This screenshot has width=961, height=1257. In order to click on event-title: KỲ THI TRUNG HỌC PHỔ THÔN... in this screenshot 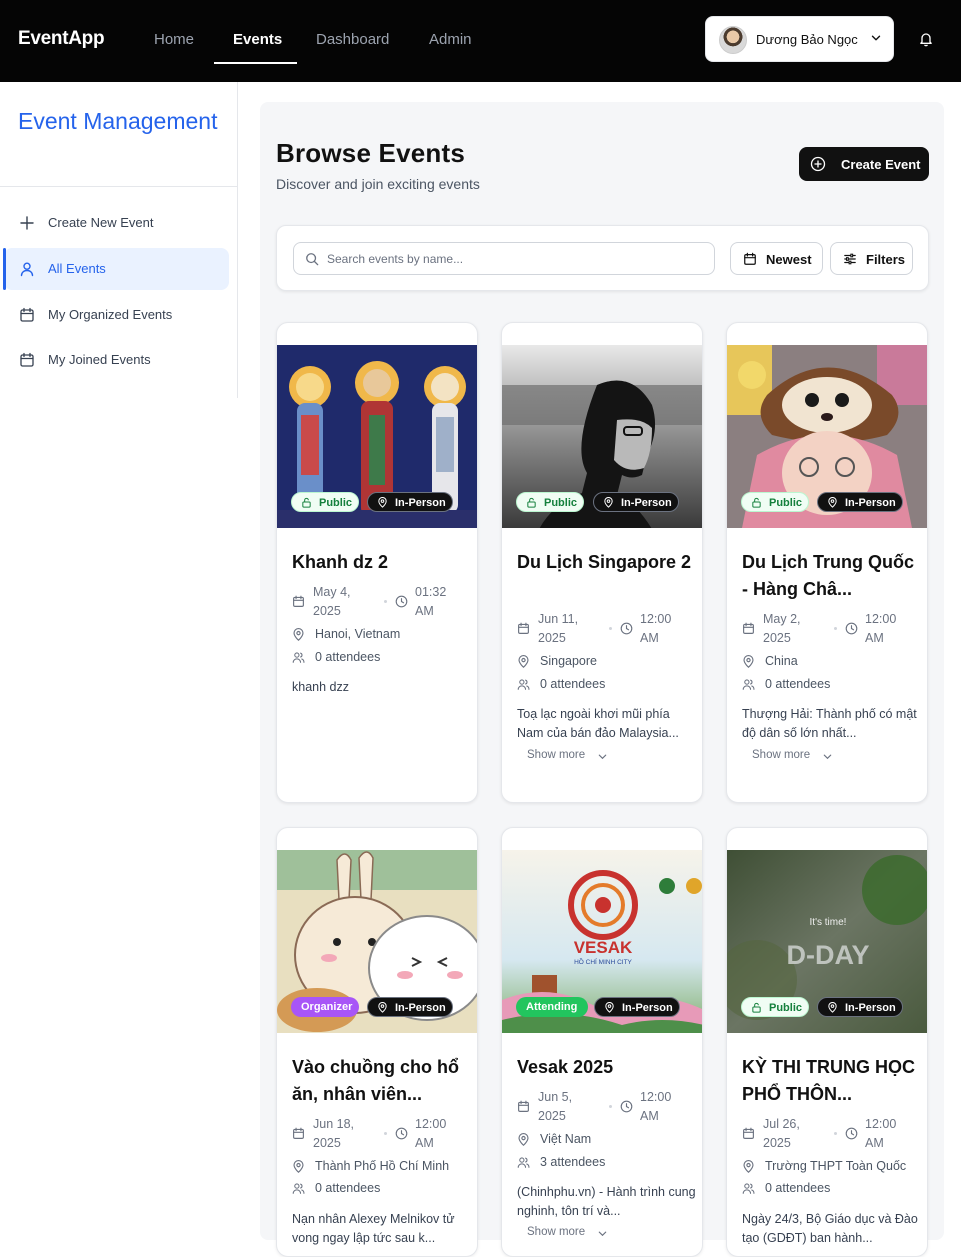, I will do `click(832, 1081)`.